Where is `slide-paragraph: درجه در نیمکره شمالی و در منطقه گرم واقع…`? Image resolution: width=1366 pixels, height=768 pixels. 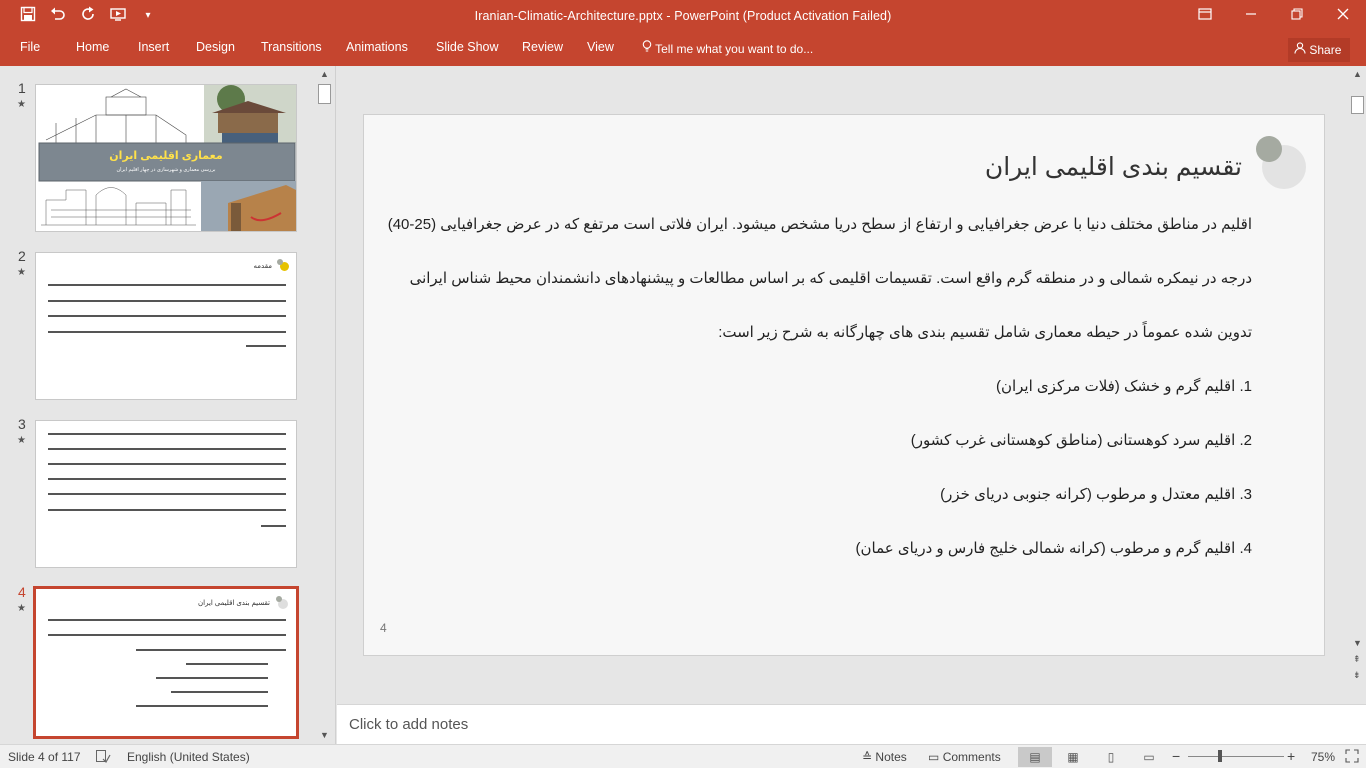
slide-paragraph: درجه در نیمکره شمالی و در منطقه گرم واقع… is located at coordinates (831, 278).